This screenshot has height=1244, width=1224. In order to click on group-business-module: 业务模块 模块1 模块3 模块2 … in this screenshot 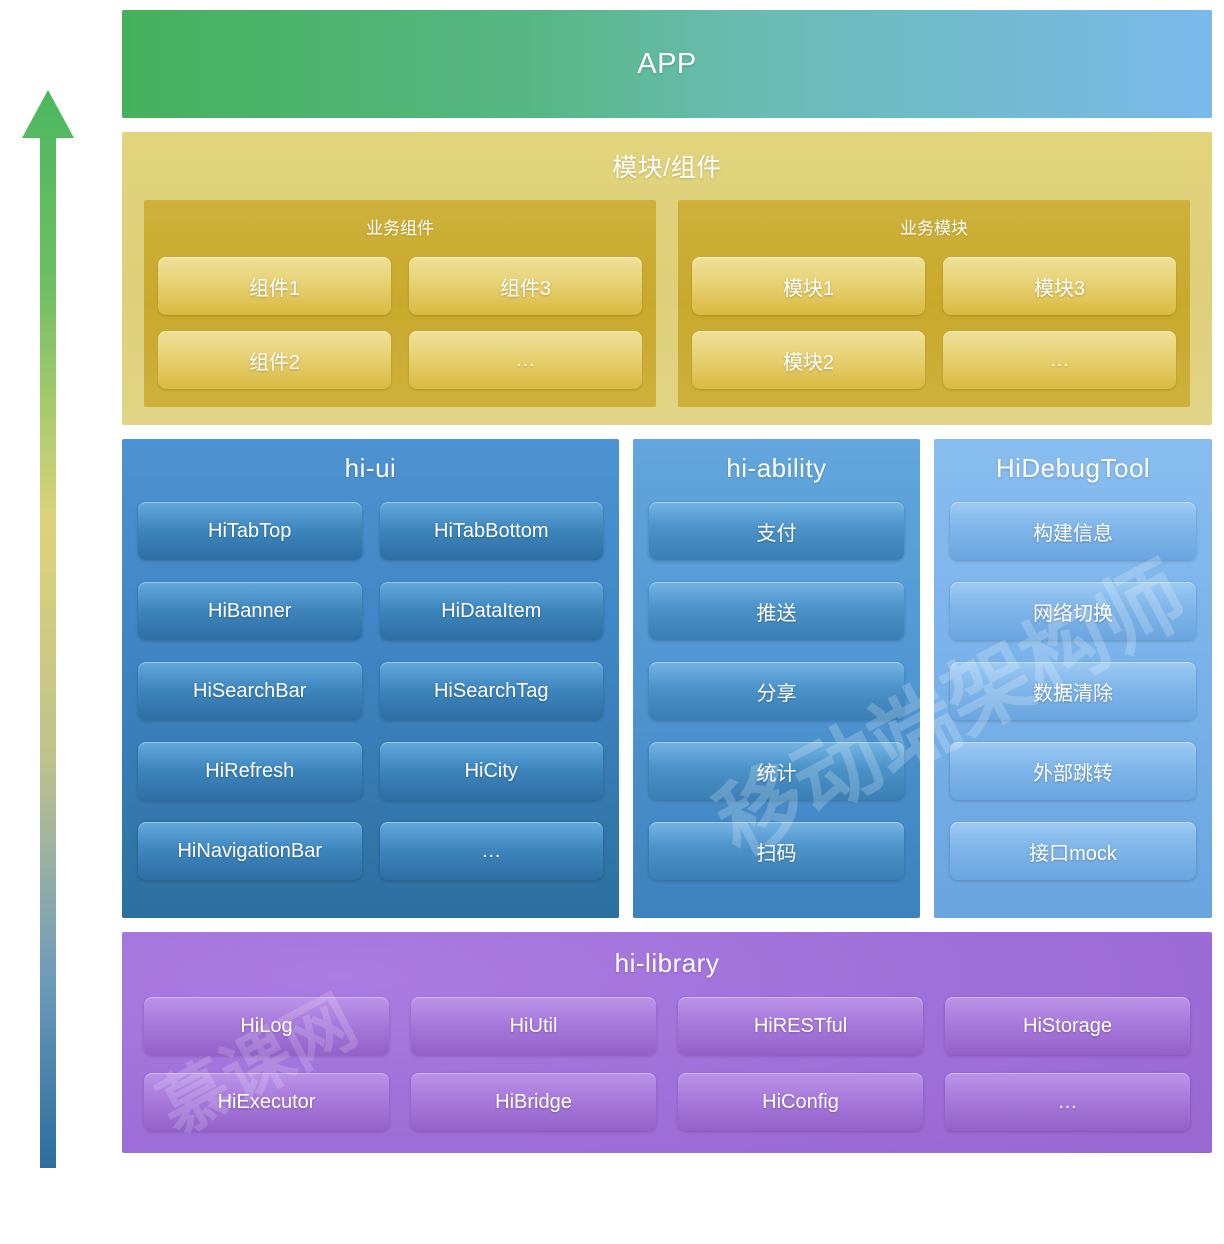, I will do `click(934, 303)`.